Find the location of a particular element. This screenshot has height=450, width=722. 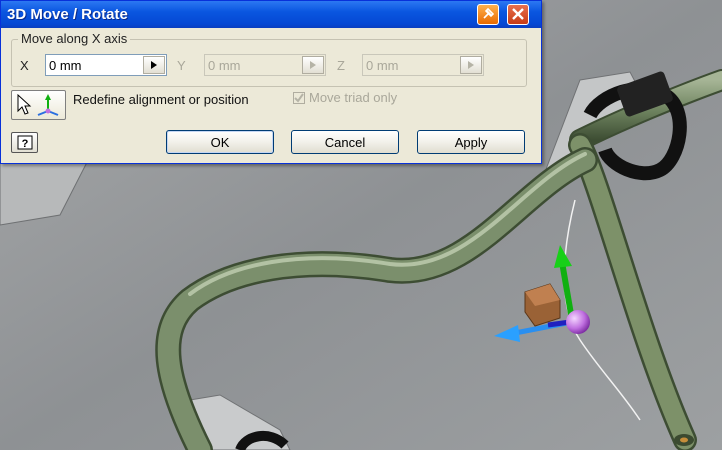

redefine-label: Redefine alignment or position is located at coordinates (161, 99).